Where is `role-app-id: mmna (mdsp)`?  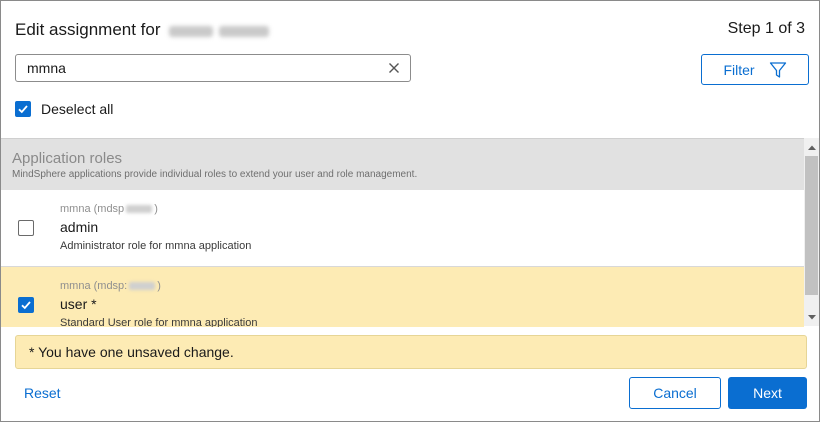
role-app-id: mmna (mdsp) is located at coordinates (109, 209).